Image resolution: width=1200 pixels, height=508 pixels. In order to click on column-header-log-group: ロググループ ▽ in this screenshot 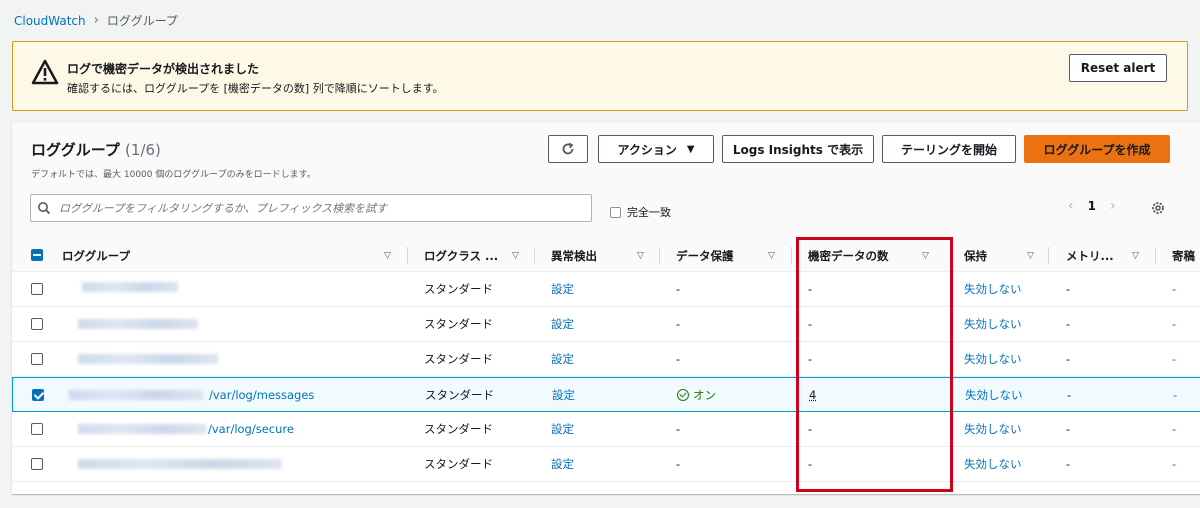, I will do `click(235, 255)`.